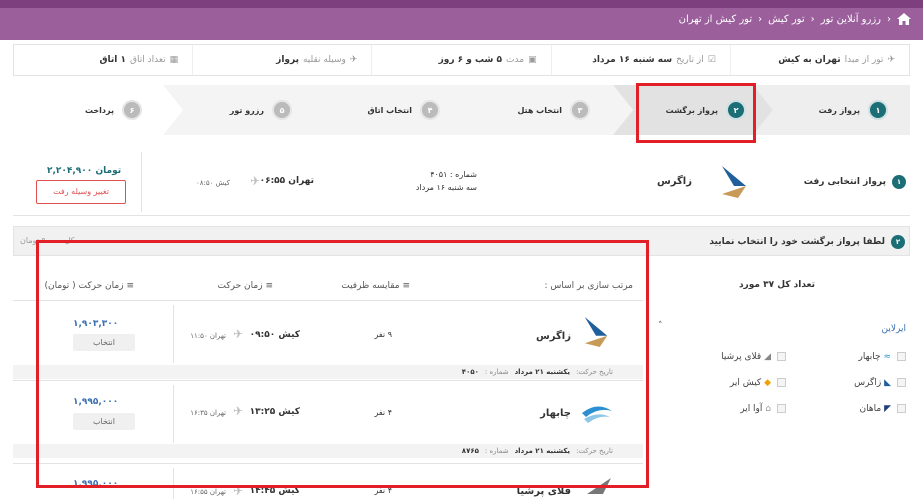 This screenshot has height=499, width=923. Describe the element at coordinates (851, 19) in the screenshot. I see `breadcrumb-item: رزرو آنلاین تور` at that location.